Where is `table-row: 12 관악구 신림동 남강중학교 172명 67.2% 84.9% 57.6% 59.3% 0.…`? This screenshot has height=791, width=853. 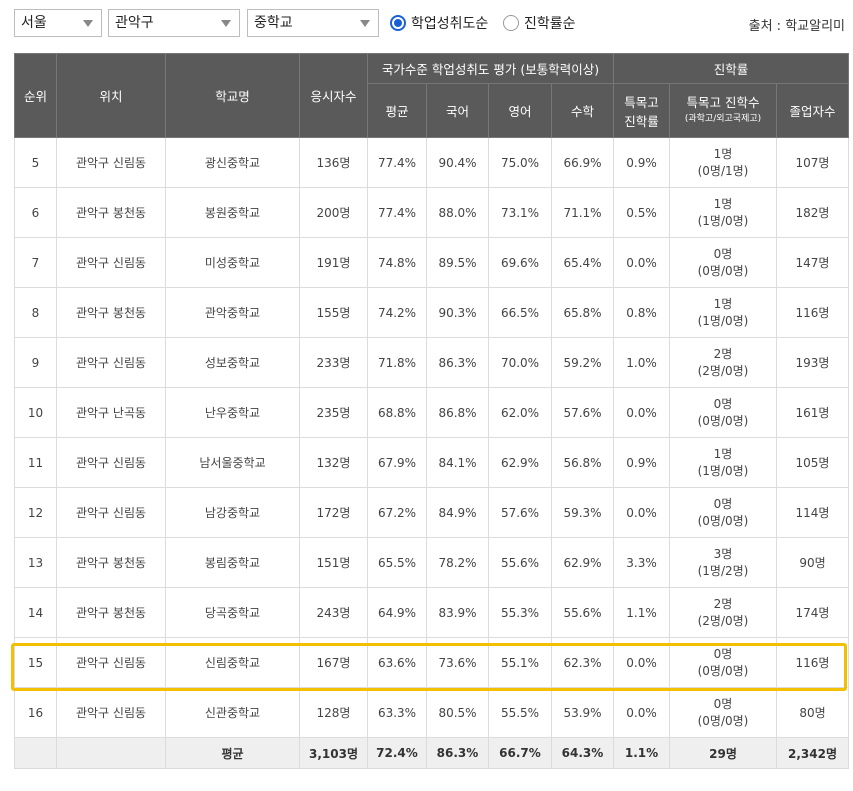
table-row: 12 관악구 신림동 남강중학교 172명 67.2% 84.9% 57.6% 59.3% 0.… is located at coordinates (432, 512).